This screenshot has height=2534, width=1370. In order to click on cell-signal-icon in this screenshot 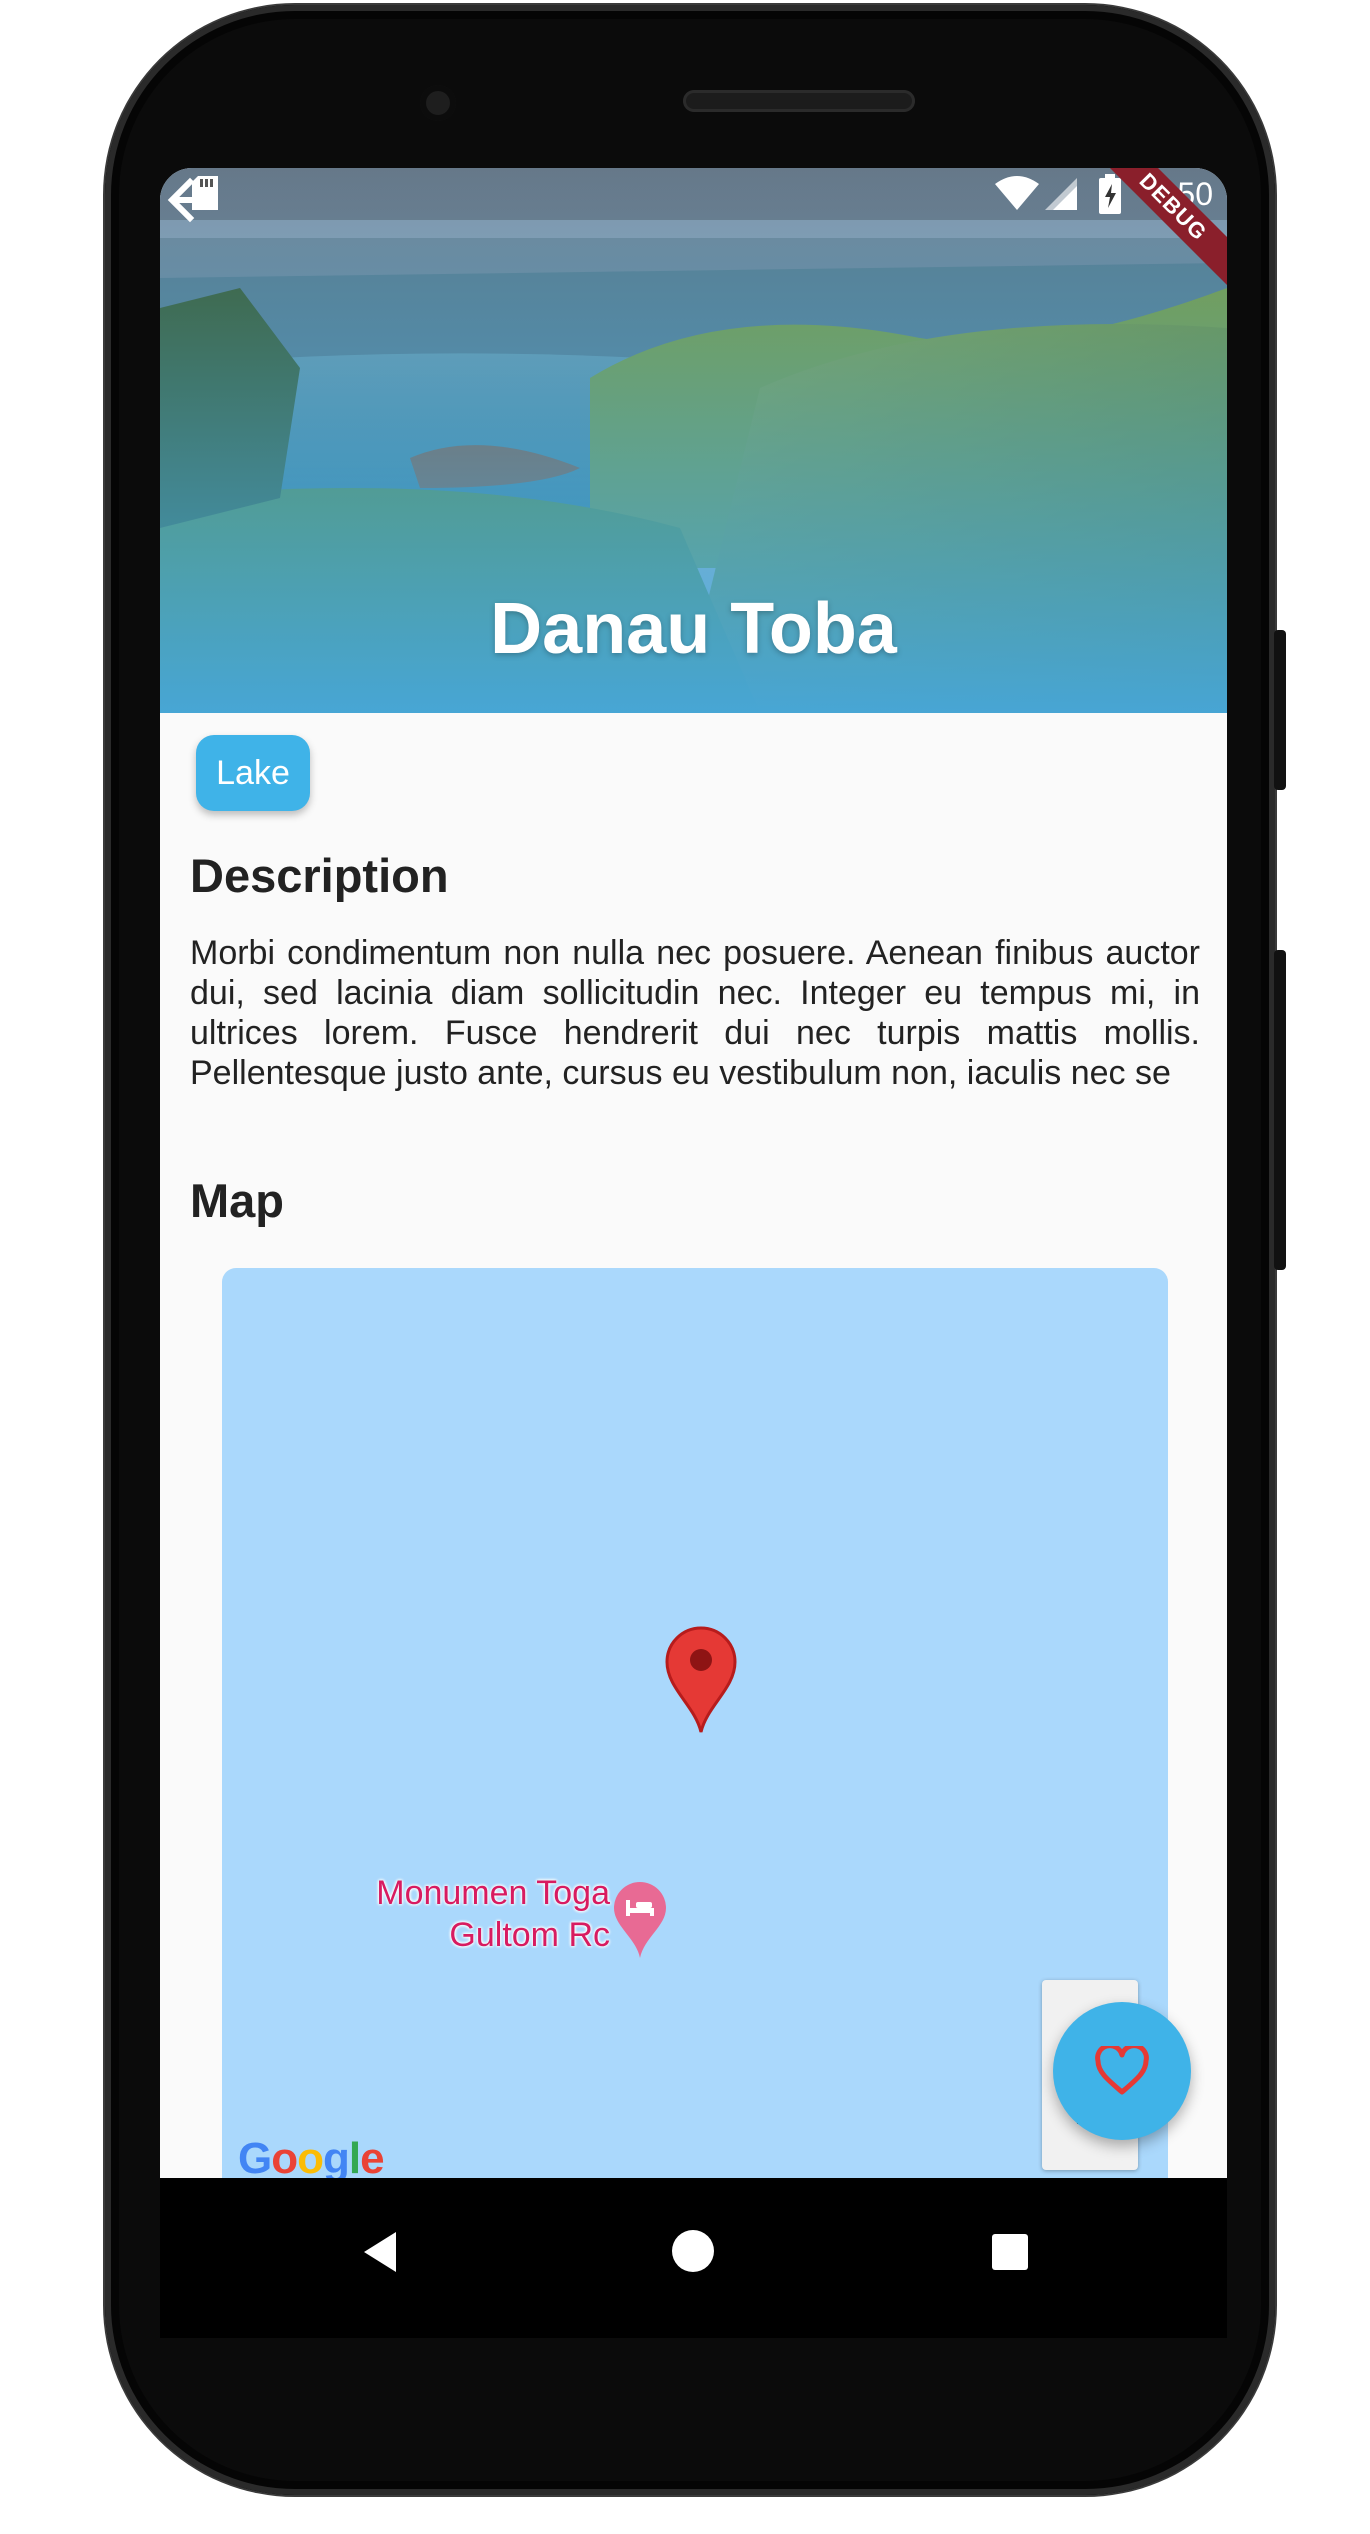, I will do `click(1061, 194)`.